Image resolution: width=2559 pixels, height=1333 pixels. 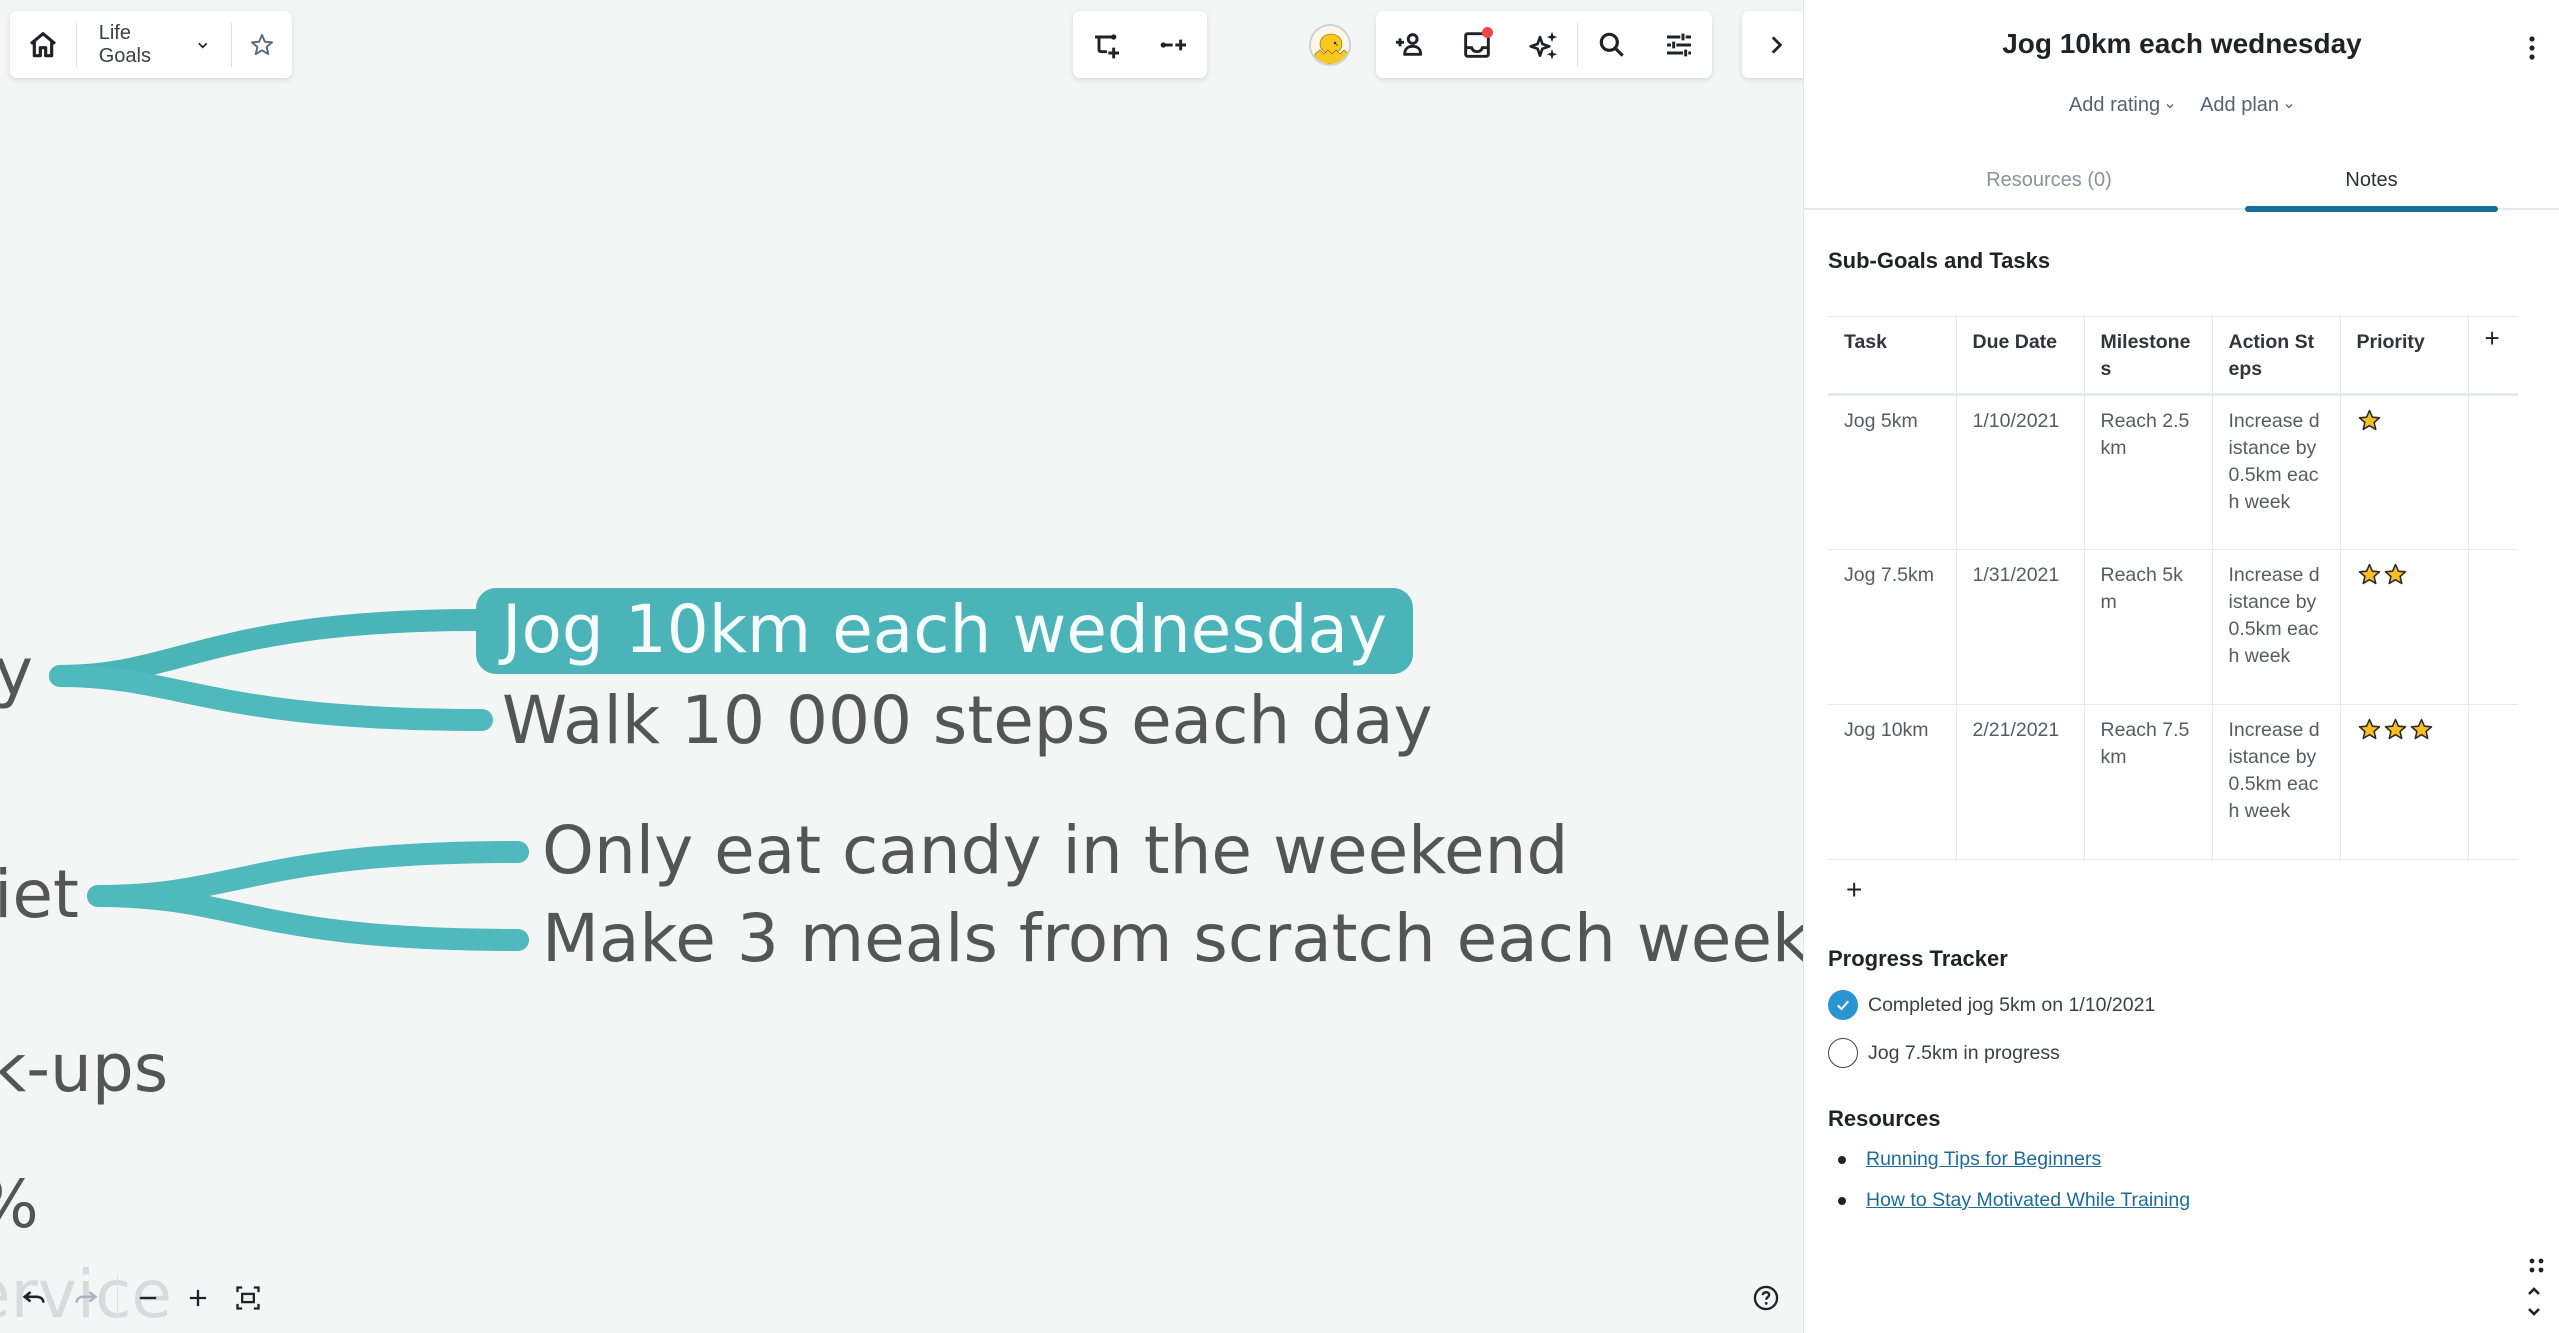 I want to click on add-plan-dropdown: Add plan, so click(x=2247, y=105).